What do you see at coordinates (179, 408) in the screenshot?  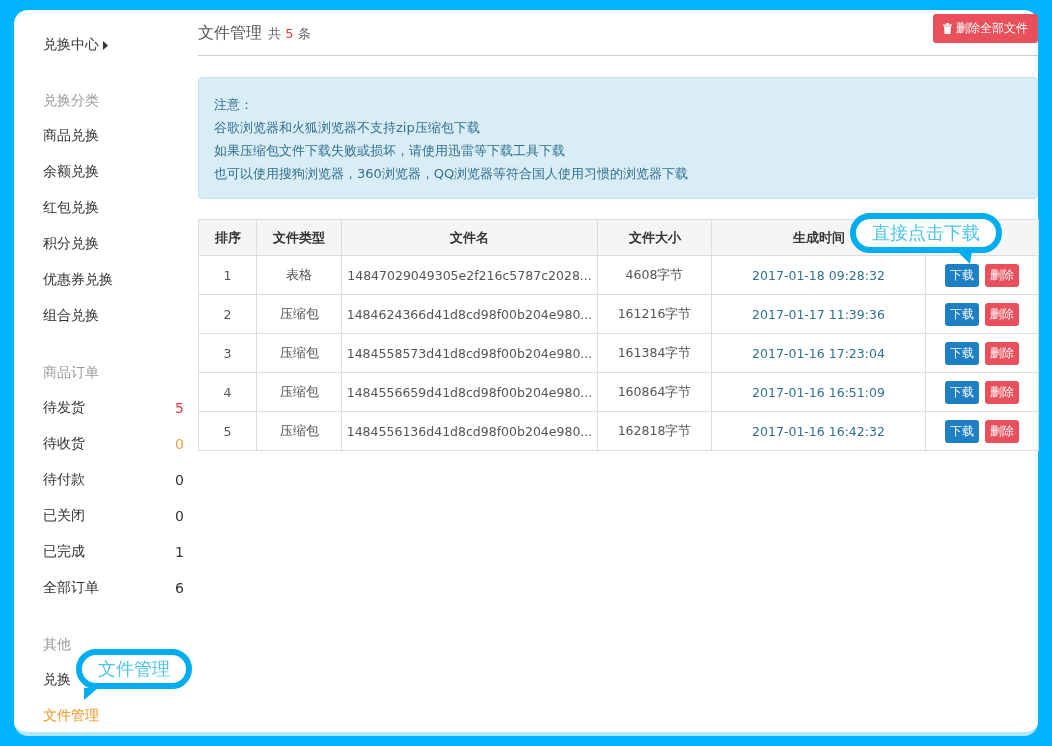 I see `count: 5` at bounding box center [179, 408].